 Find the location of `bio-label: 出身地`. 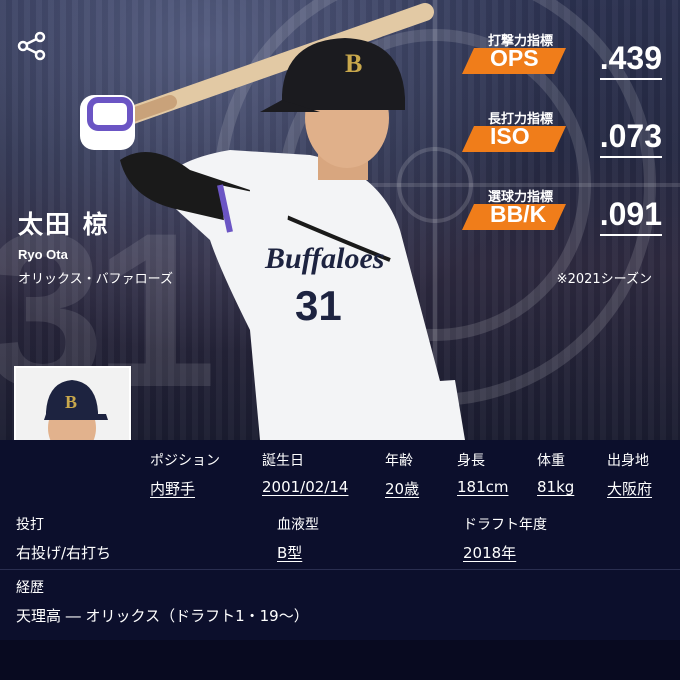

bio-label: 出身地 is located at coordinates (628, 461).